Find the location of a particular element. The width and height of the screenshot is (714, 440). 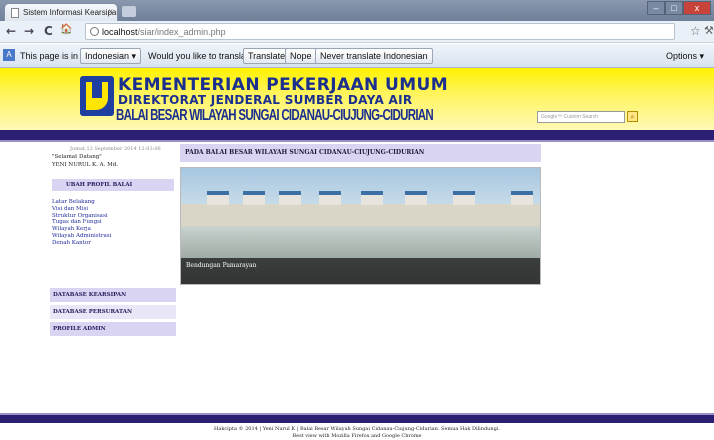

maximize-button: □ is located at coordinates (674, 8).